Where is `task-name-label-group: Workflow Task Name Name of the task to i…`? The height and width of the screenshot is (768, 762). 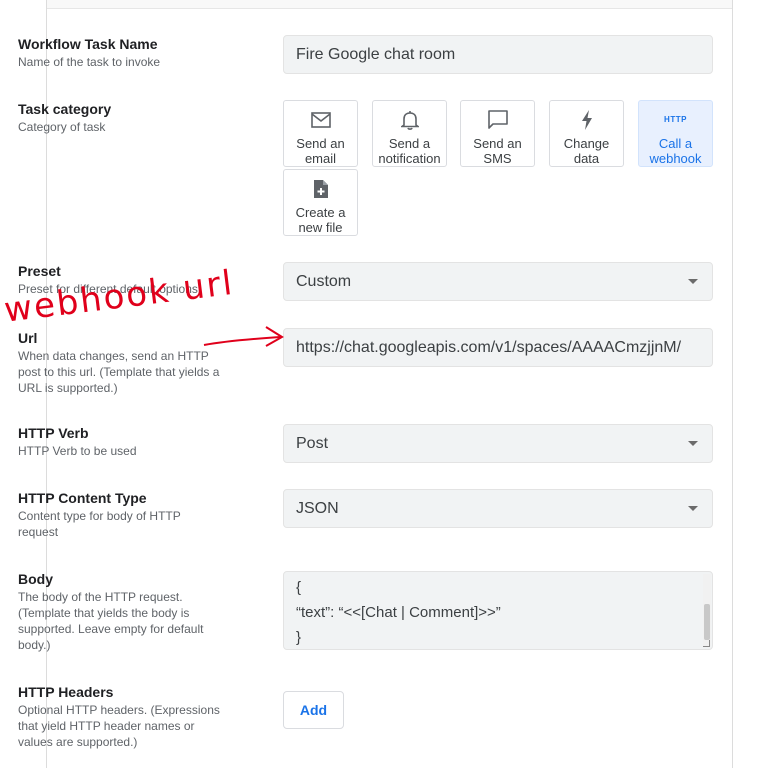 task-name-label-group: Workflow Task Name Name of the task to i… is located at coordinates (120, 53).